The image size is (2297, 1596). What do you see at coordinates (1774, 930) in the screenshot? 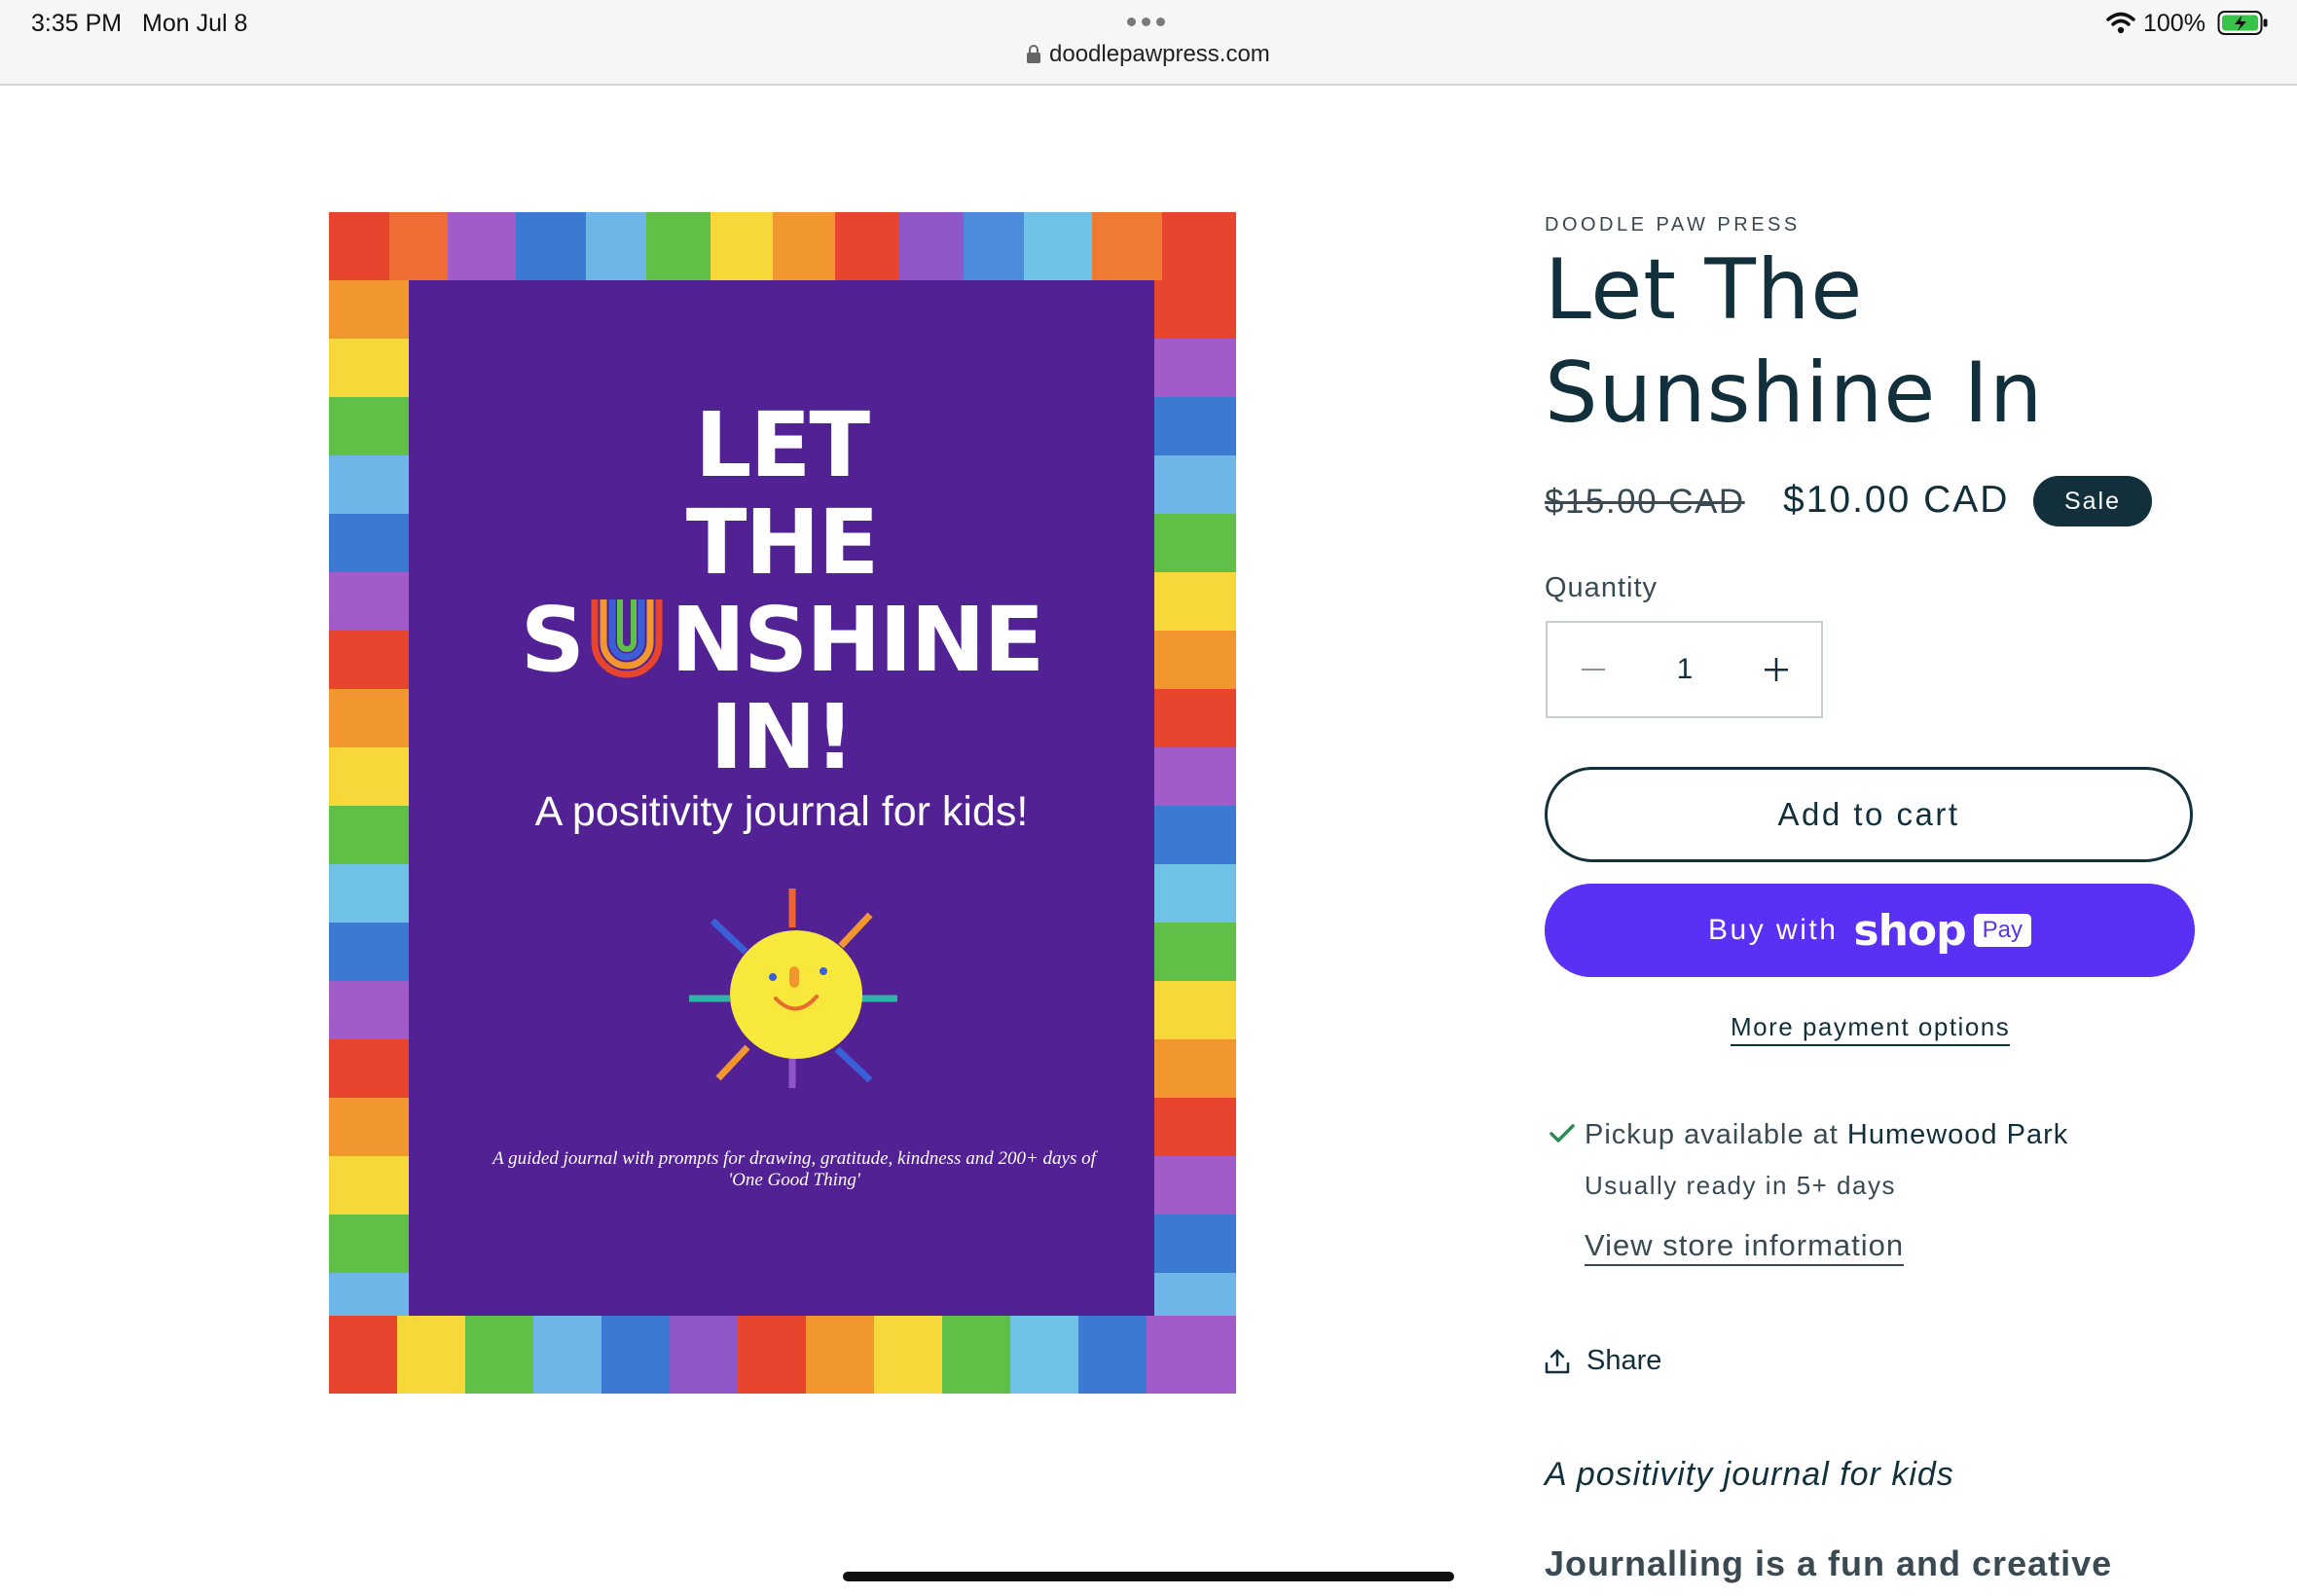
I see `buy-with-label: Buy with` at bounding box center [1774, 930].